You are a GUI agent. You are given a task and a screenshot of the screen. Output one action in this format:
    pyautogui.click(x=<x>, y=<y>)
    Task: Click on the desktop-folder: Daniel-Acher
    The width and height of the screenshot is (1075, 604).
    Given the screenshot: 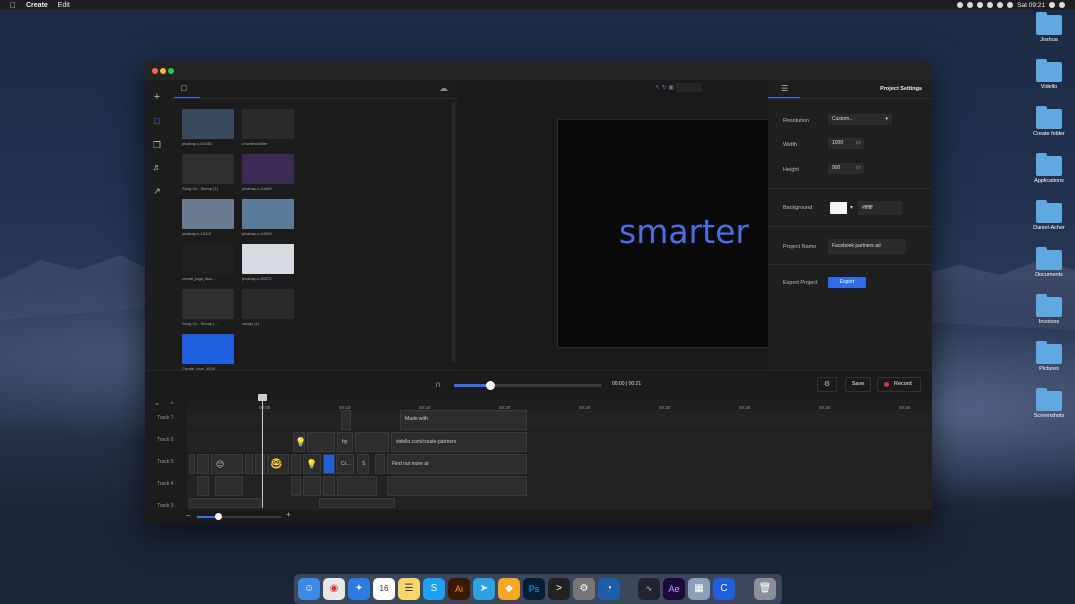 What is the action you would take?
    pyautogui.click(x=1049, y=215)
    